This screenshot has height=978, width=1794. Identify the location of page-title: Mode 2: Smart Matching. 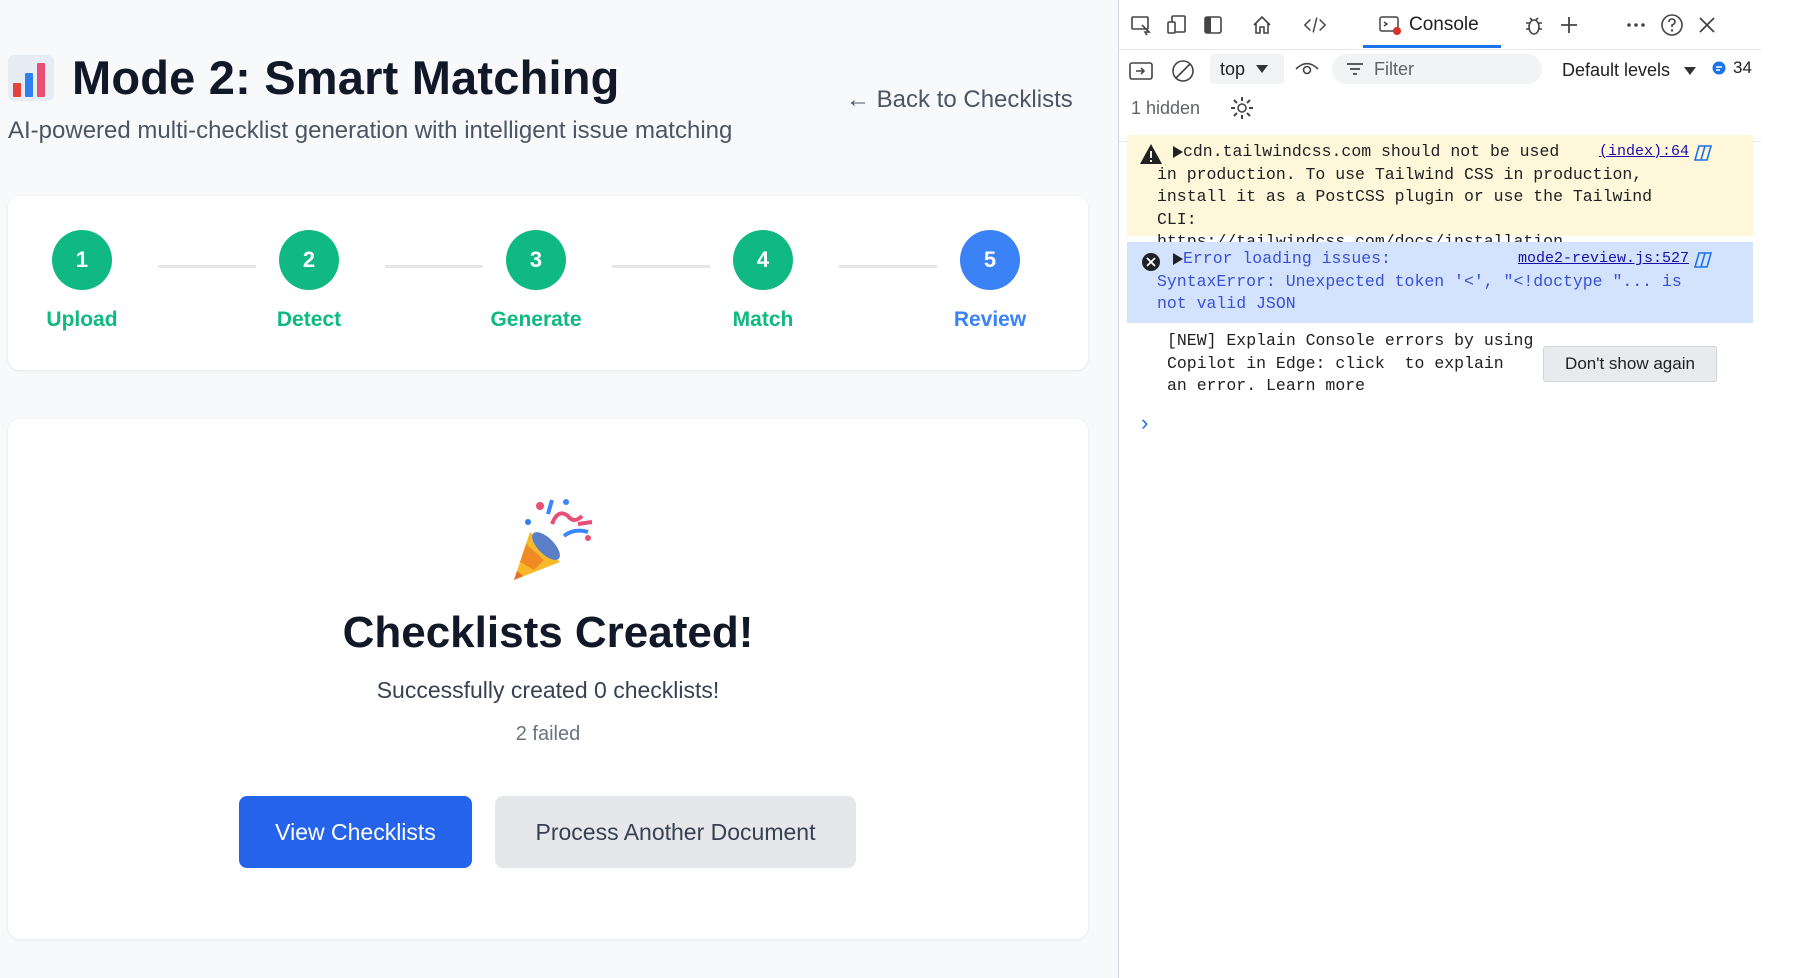
(346, 77).